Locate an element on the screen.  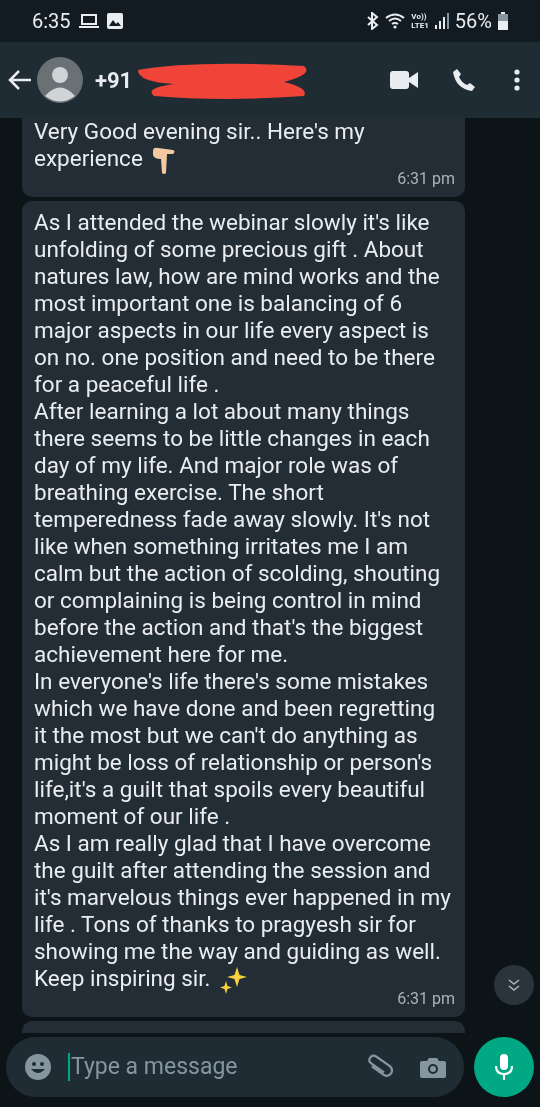
message-text: As I am really glad that I have overcome the guilt after attending the session and it's marvelous things ever happened in my life . Tons of thanks to pragyesh sir for showing me the way and guiding as well. is located at coordinates (243, 898).